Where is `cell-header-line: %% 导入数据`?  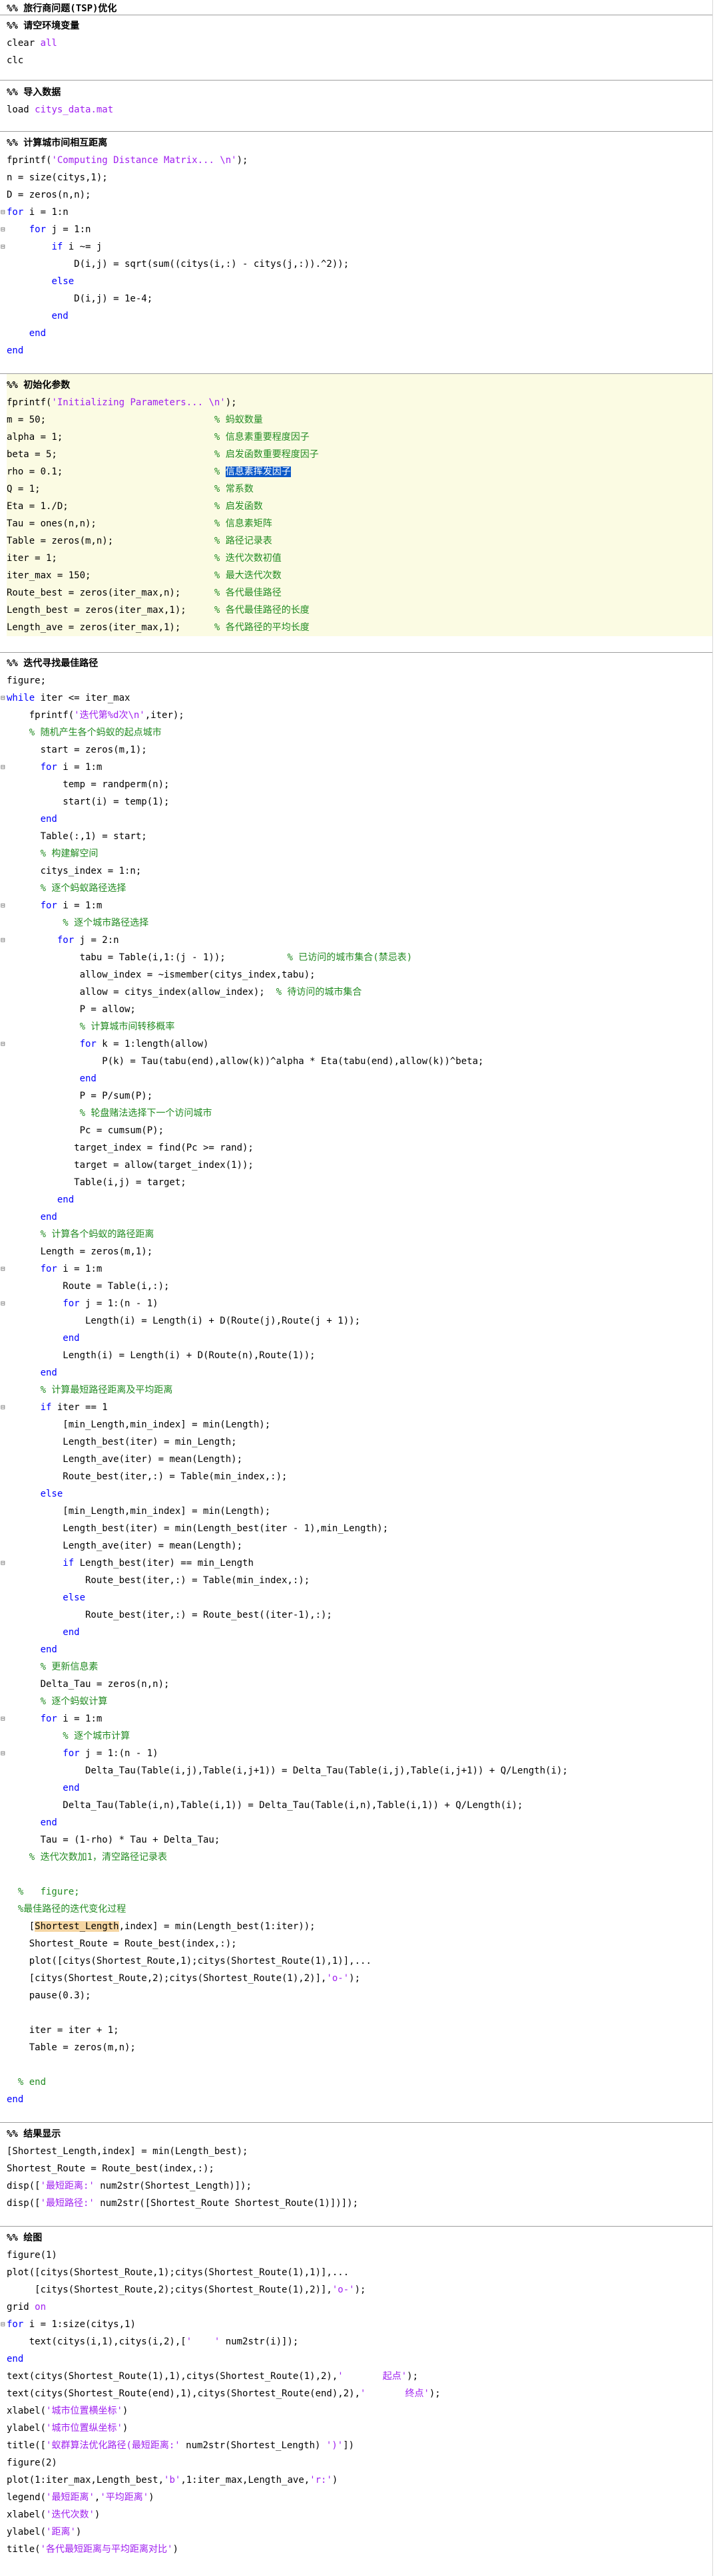 cell-header-line: %% 导入数据 is located at coordinates (355, 93).